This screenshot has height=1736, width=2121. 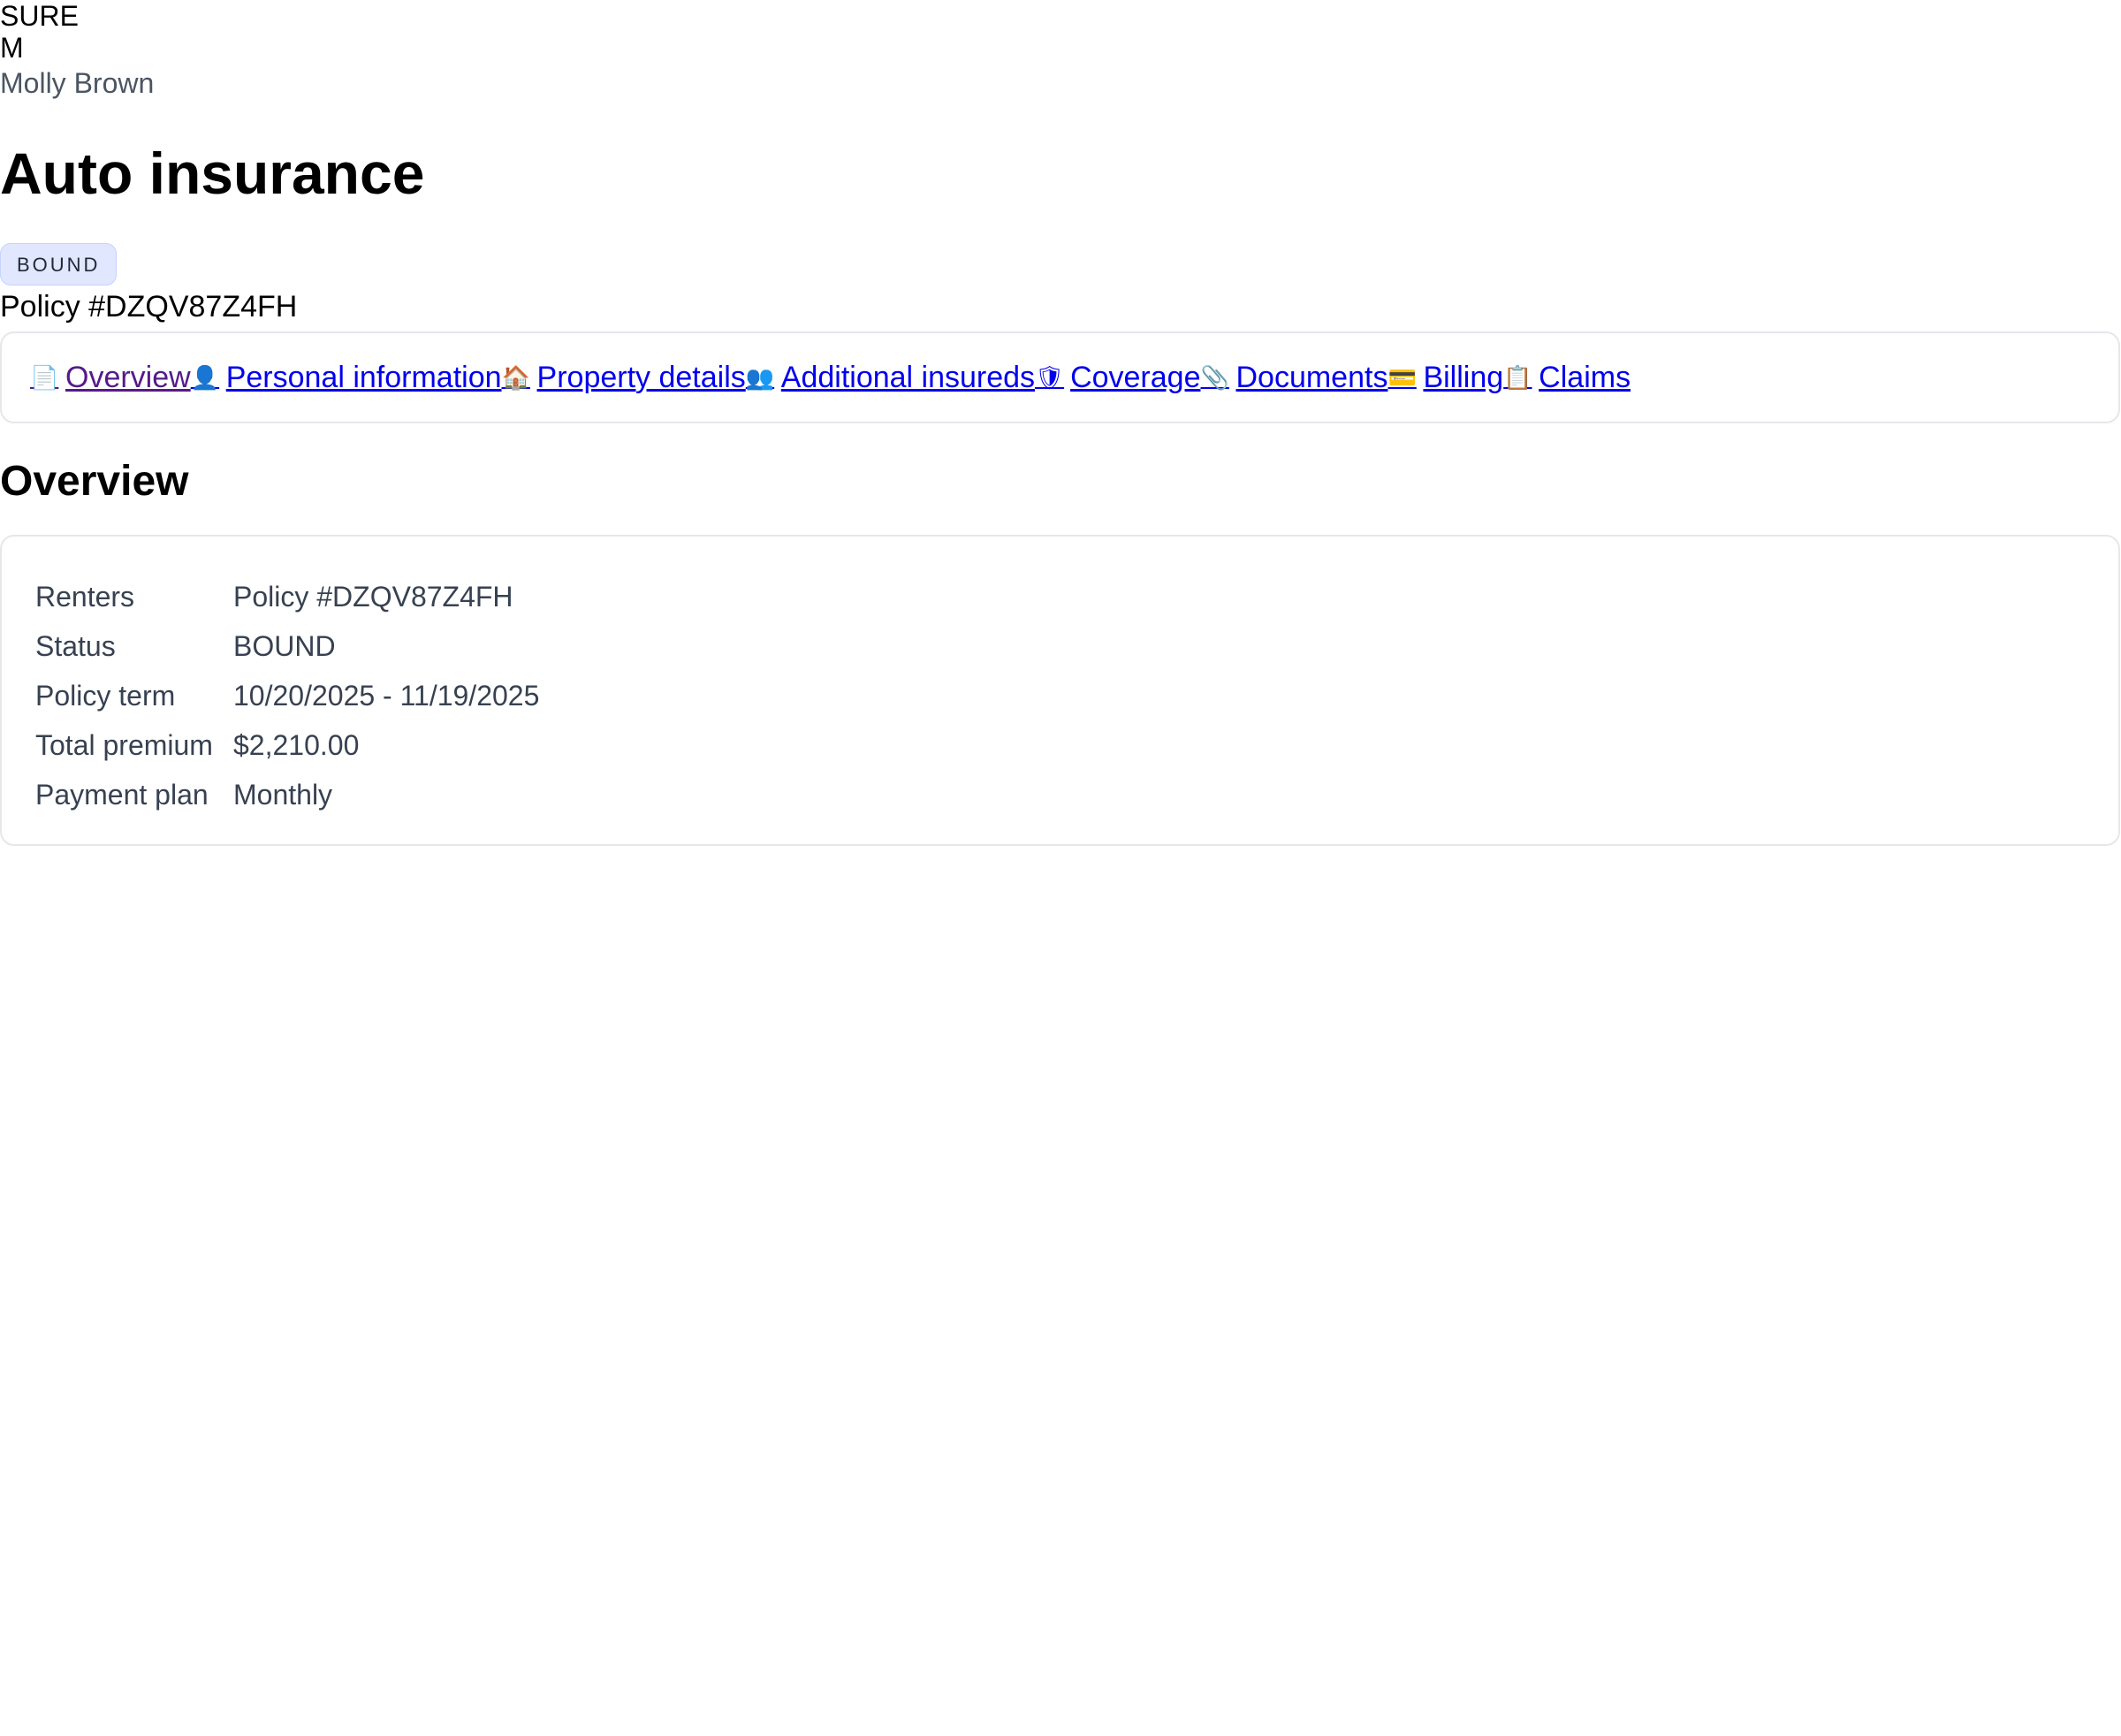 I want to click on overview-value: 10/20/2025 - 11/19/2025, so click(x=387, y=695).